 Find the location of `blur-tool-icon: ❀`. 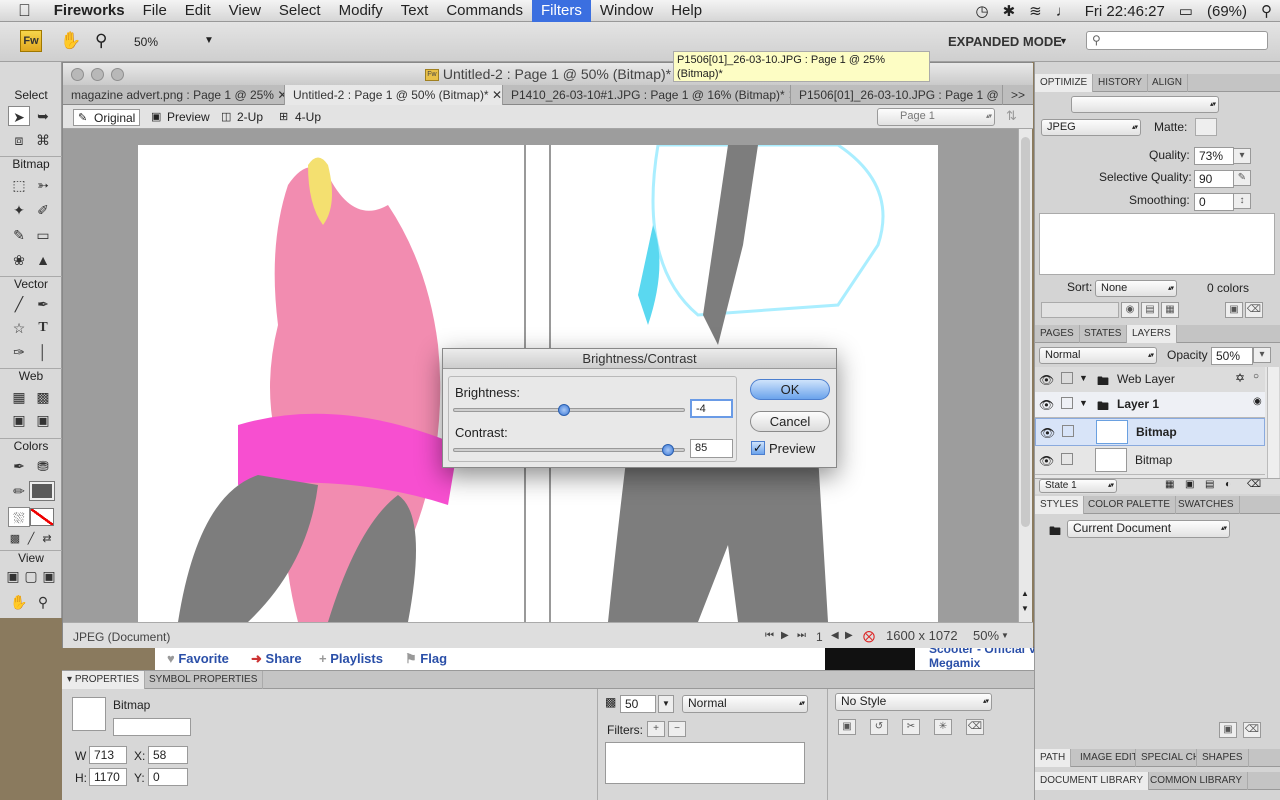

blur-tool-icon: ❀ is located at coordinates (19, 260).